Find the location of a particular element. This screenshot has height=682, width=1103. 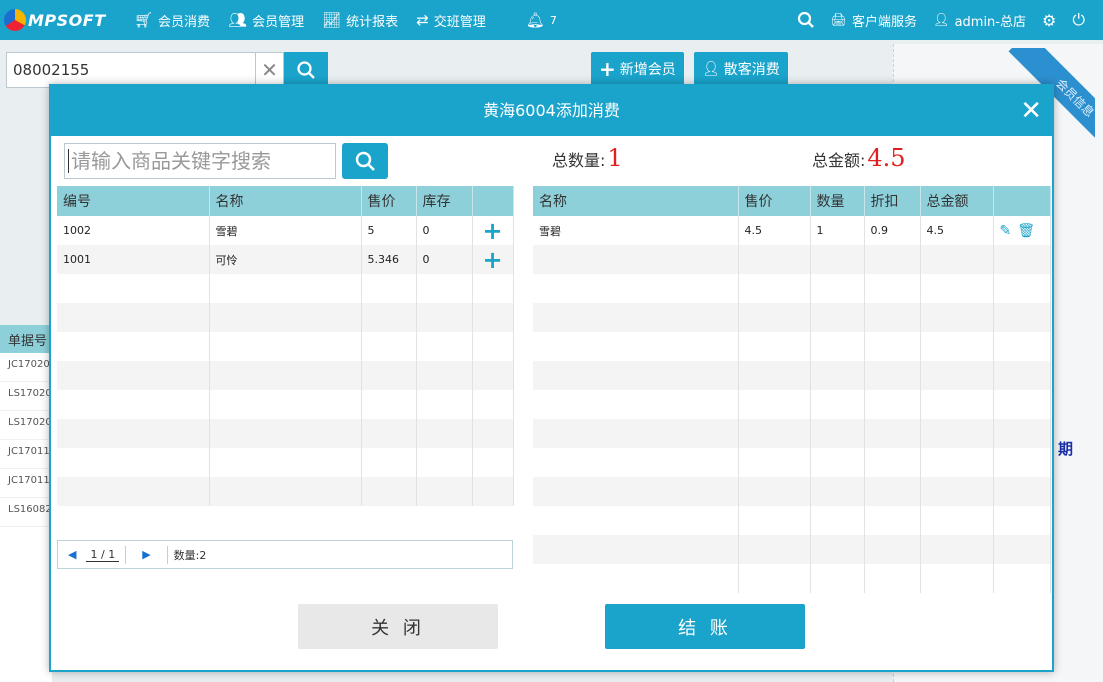

total-quantity-label: 总数量: is located at coordinates (579, 160).